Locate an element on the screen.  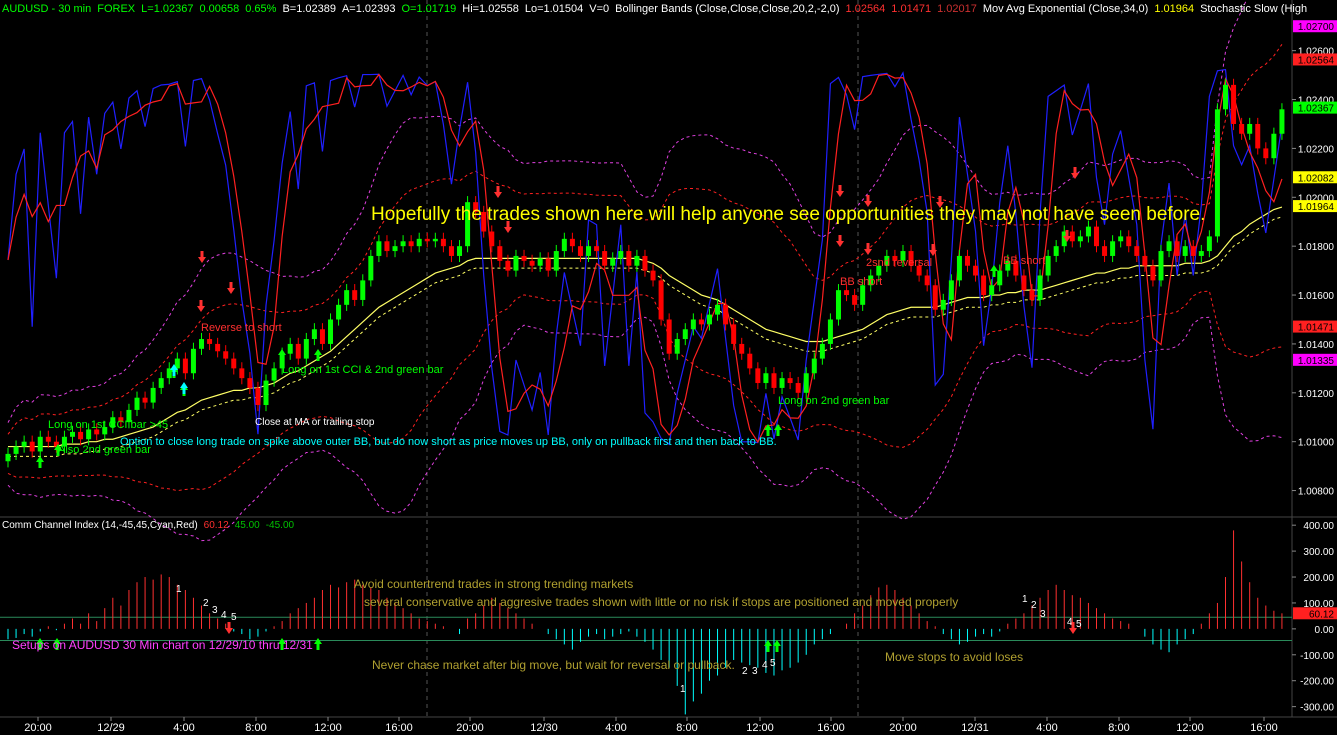
cci-count-label: 4 is located at coordinates (224, 615).